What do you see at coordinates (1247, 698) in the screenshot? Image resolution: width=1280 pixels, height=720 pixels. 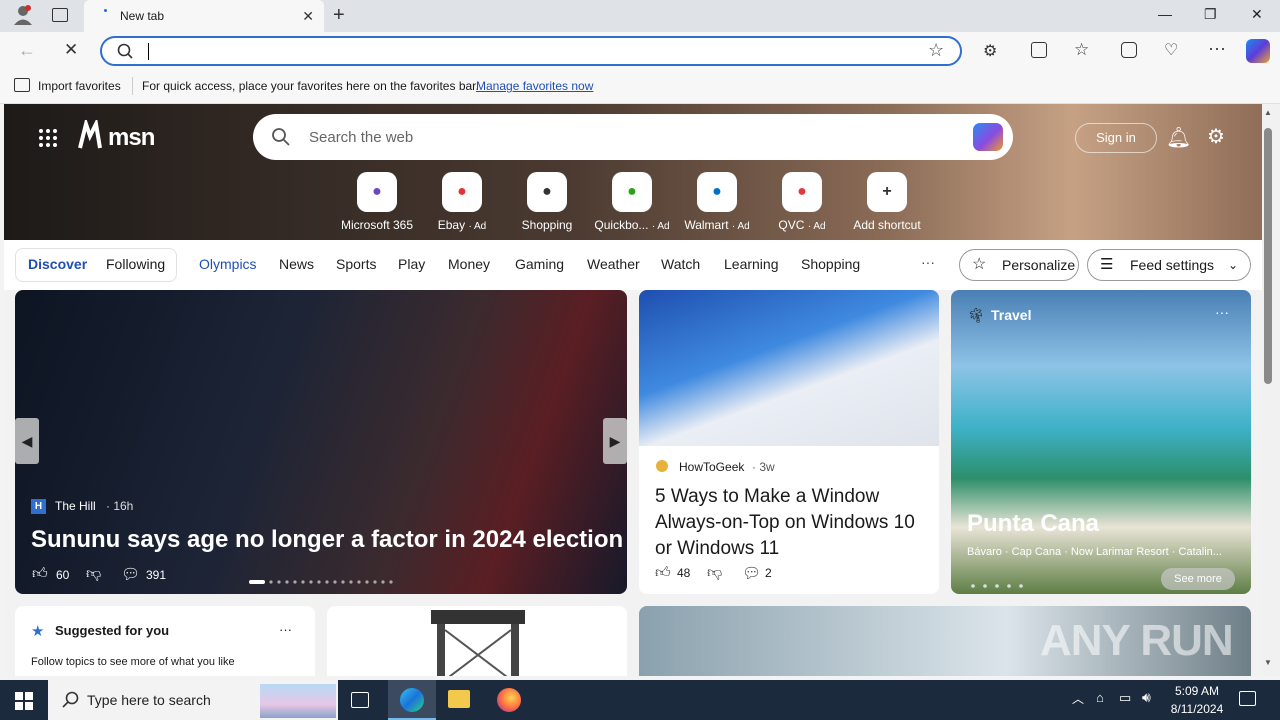 I see `notification-center-icon` at bounding box center [1247, 698].